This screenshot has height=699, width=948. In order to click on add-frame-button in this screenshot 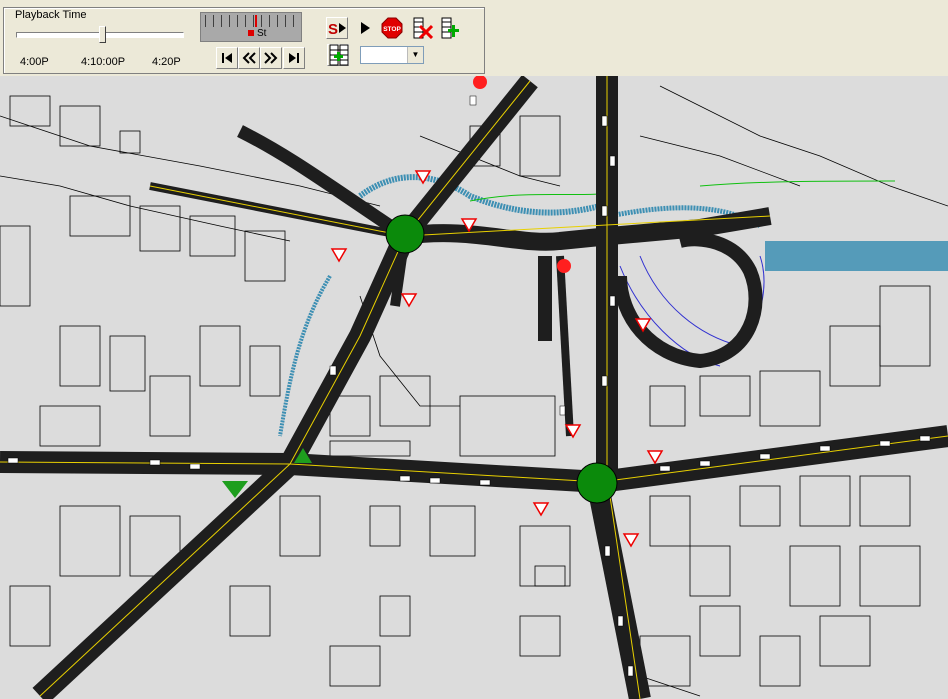, I will do `click(450, 28)`.